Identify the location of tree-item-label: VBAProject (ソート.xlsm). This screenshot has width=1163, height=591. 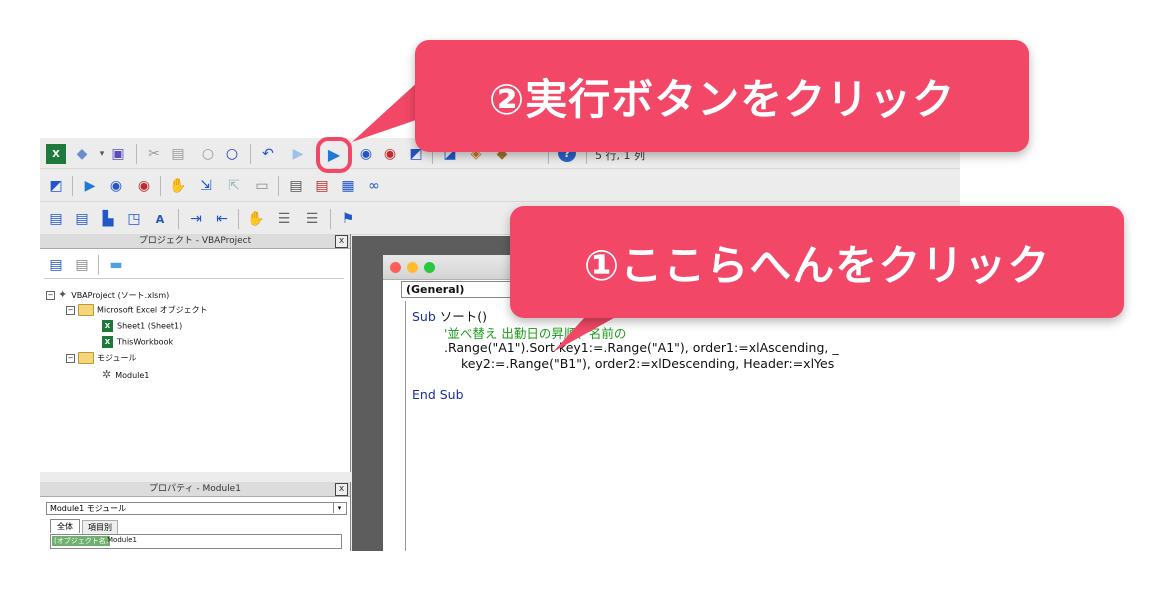
(120, 295).